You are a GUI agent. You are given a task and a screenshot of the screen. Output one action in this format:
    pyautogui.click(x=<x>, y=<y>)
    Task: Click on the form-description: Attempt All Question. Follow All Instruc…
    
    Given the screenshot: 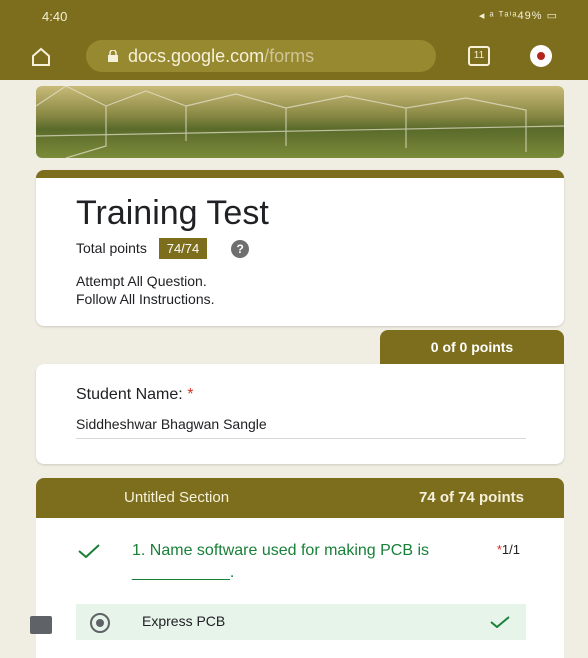 What is the action you would take?
    pyautogui.click(x=145, y=290)
    